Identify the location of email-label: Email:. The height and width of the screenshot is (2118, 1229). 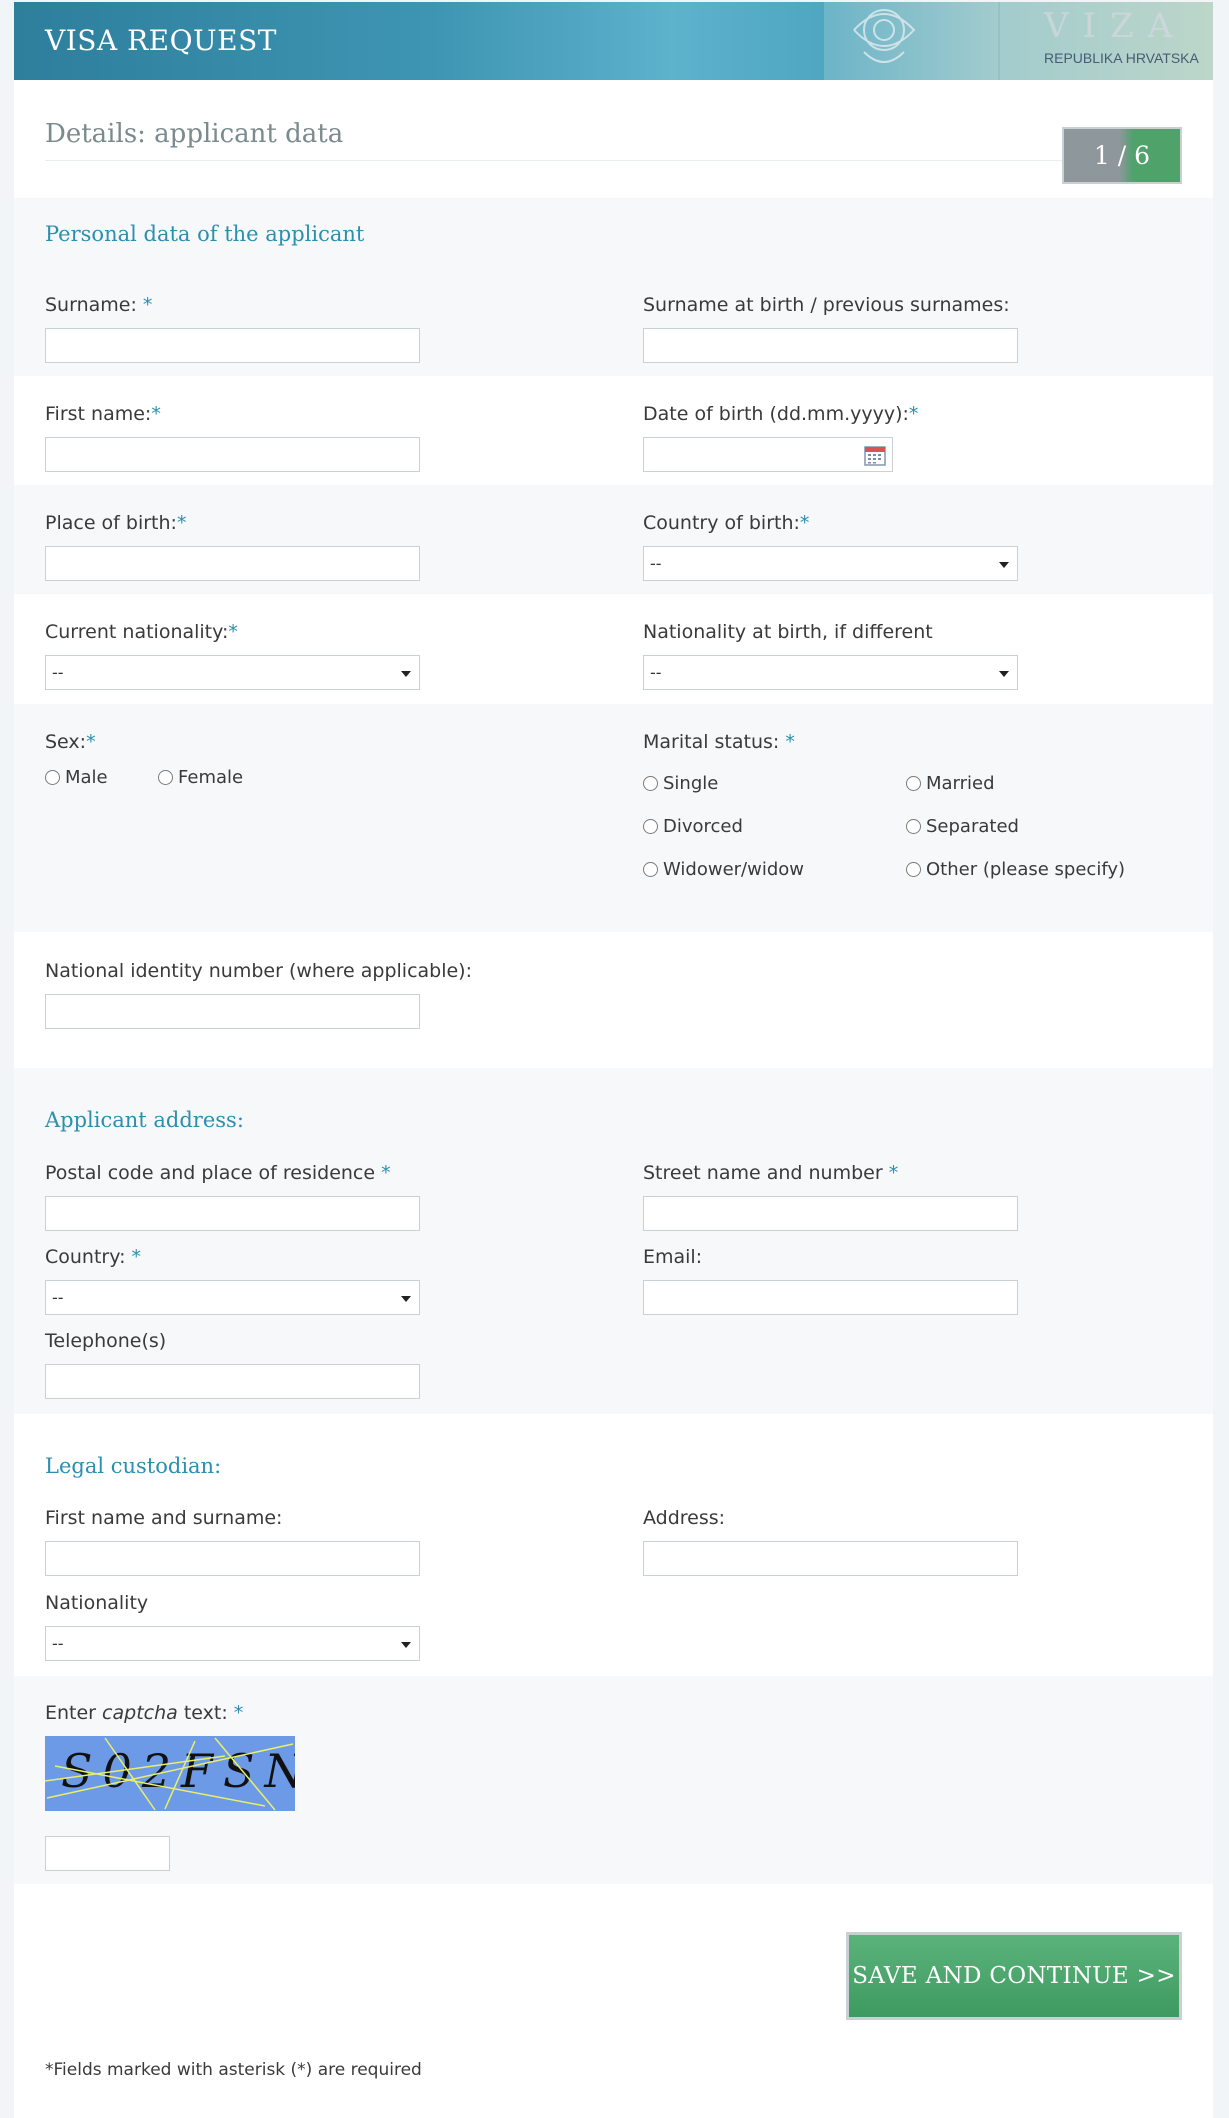
(673, 1257).